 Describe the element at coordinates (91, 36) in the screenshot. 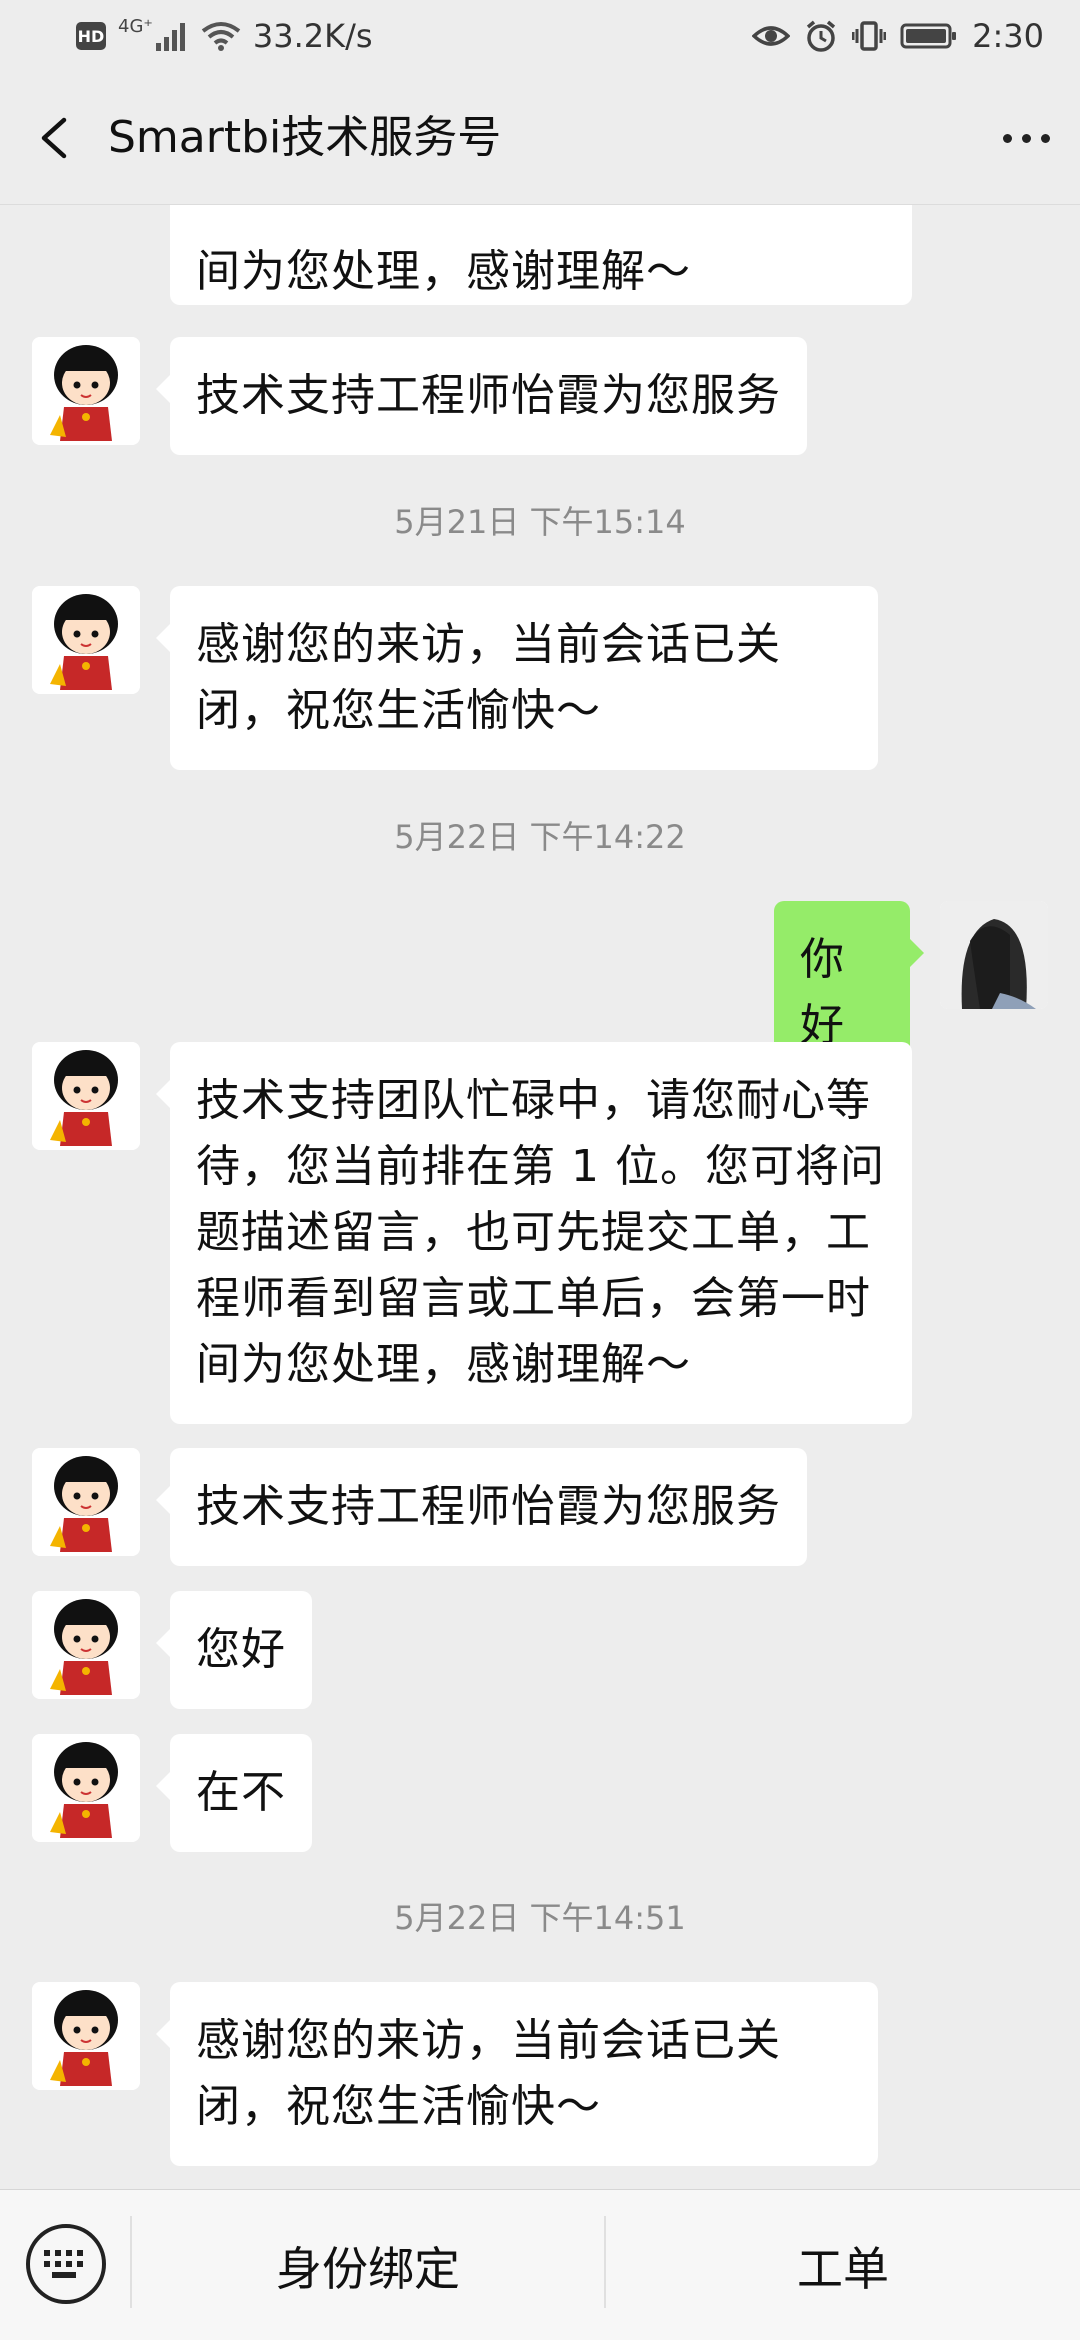

I see `hd-icon: HD` at that location.